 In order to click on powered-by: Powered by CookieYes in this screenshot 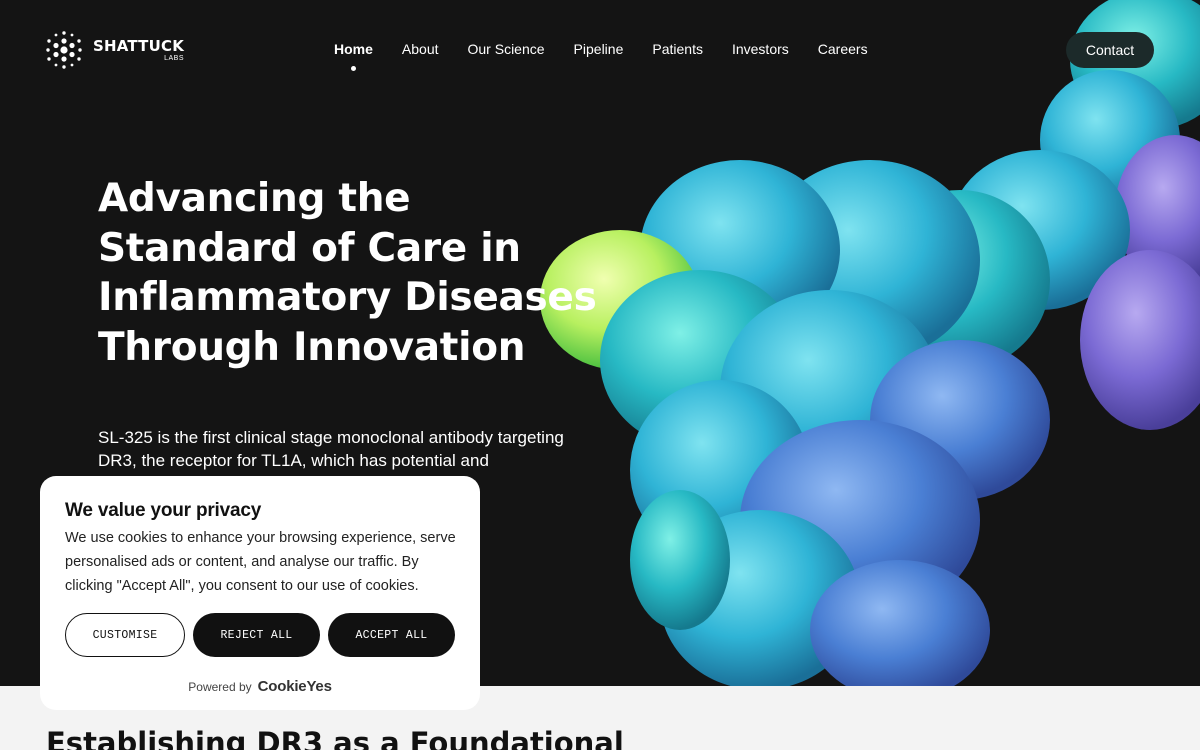, I will do `click(260, 686)`.